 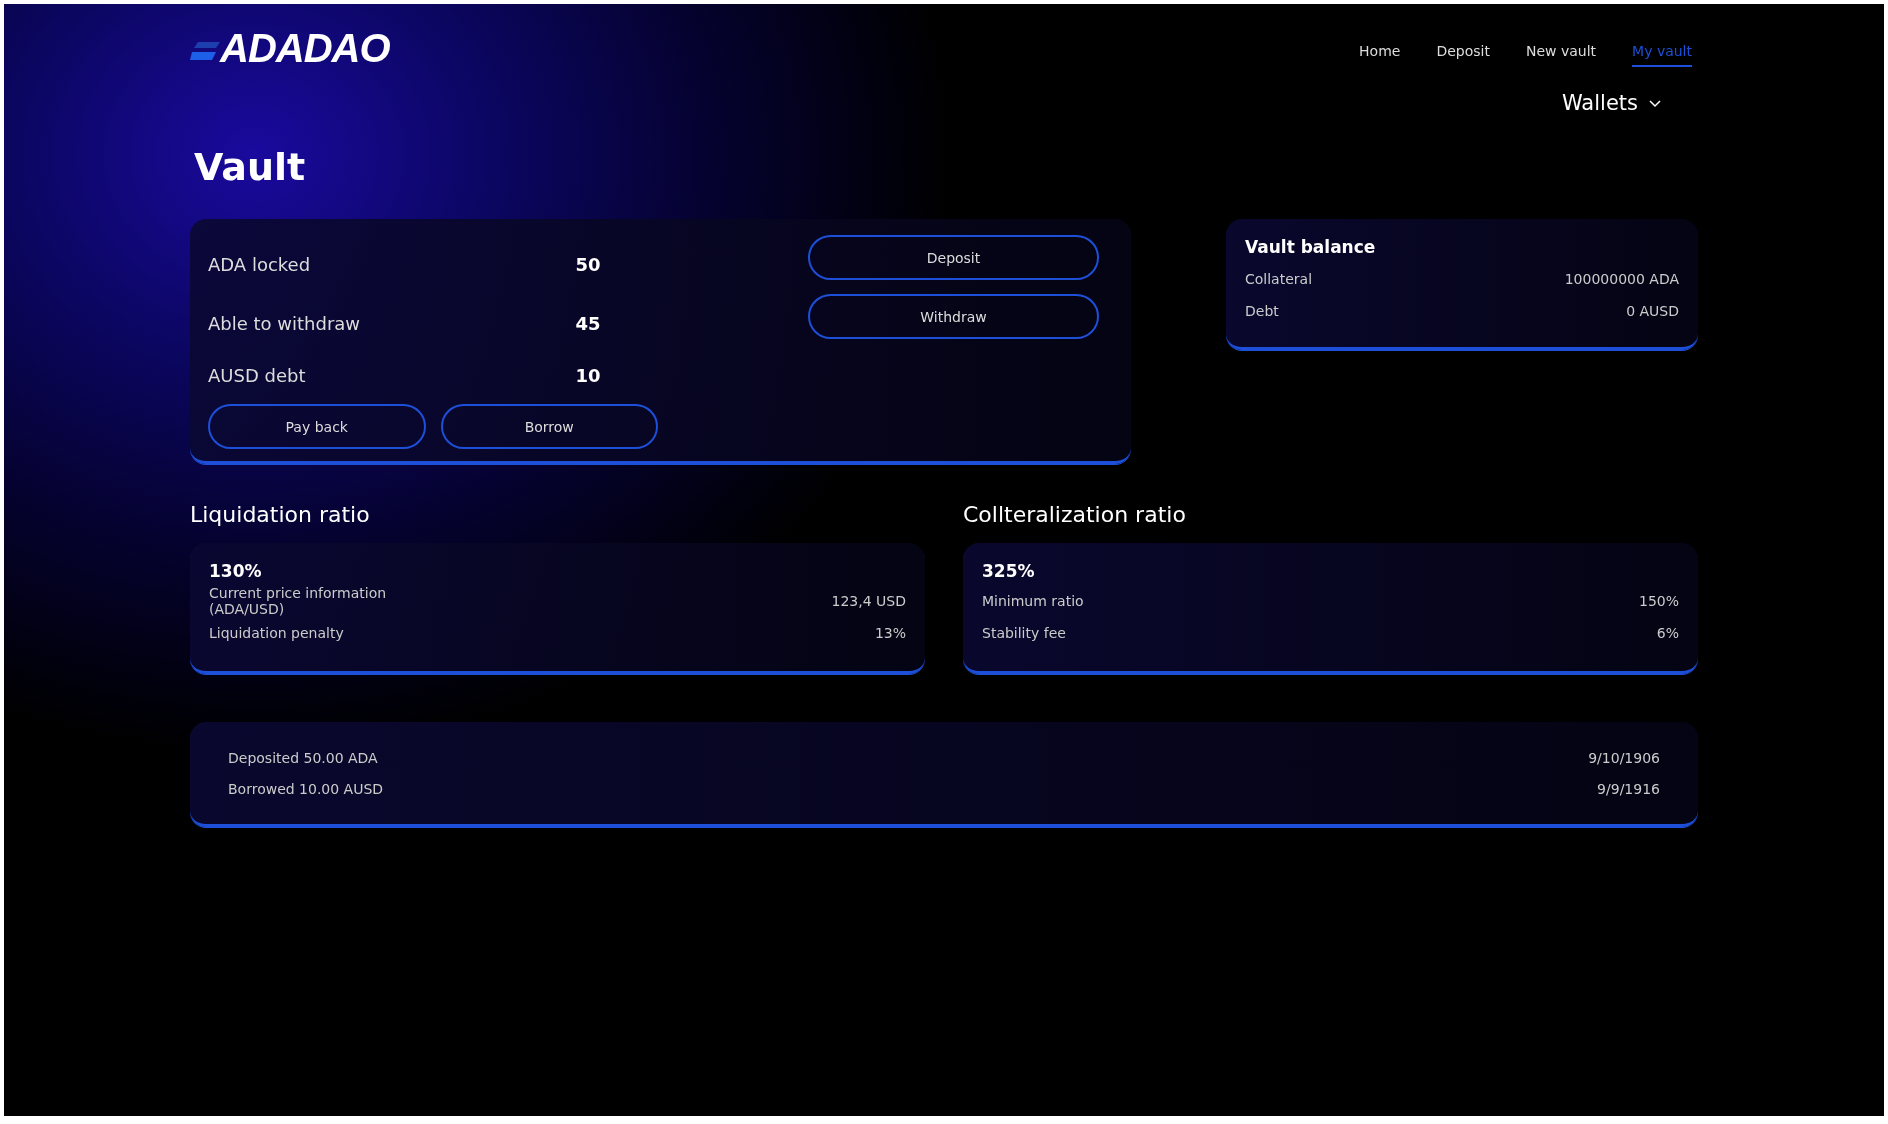 I want to click on info-value: 13%, so click(x=890, y=633).